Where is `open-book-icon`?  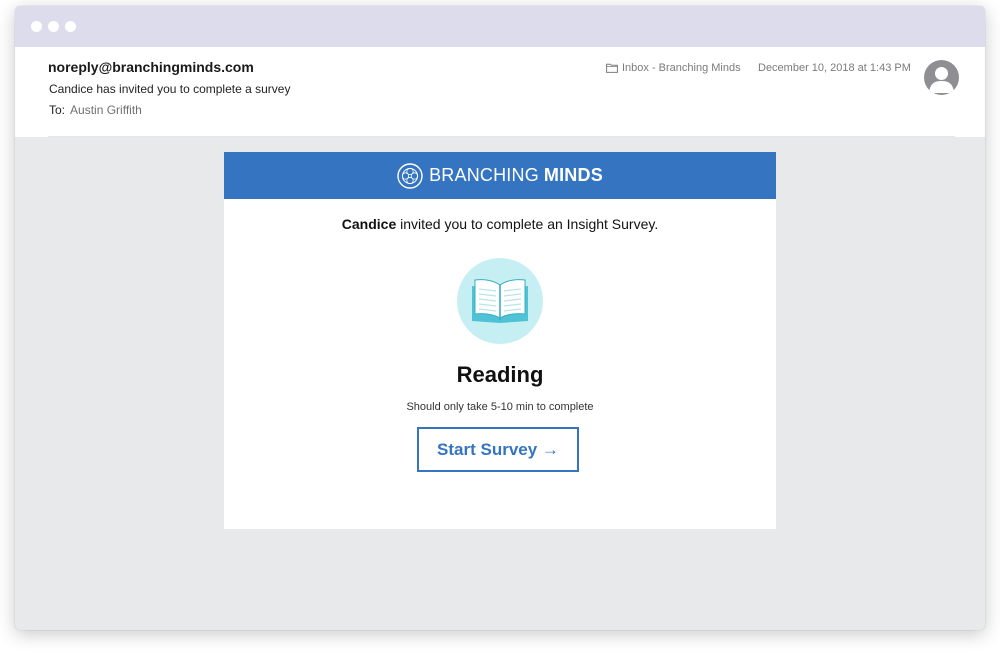
open-book-icon is located at coordinates (500, 301).